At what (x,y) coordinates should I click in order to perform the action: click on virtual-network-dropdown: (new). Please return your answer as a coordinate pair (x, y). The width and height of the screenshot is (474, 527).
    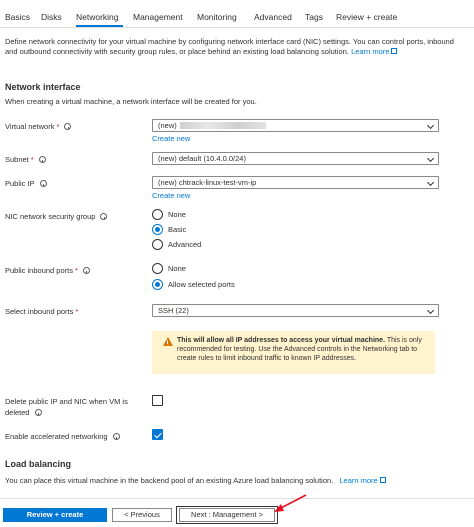
    Looking at the image, I should click on (295, 125).